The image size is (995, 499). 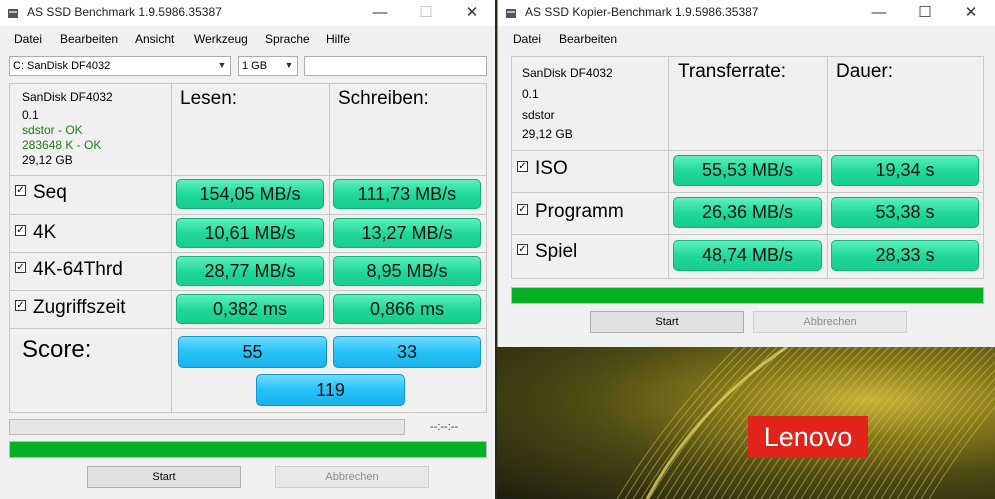 What do you see at coordinates (45, 232) in the screenshot?
I see `row-label-text: 4K` at bounding box center [45, 232].